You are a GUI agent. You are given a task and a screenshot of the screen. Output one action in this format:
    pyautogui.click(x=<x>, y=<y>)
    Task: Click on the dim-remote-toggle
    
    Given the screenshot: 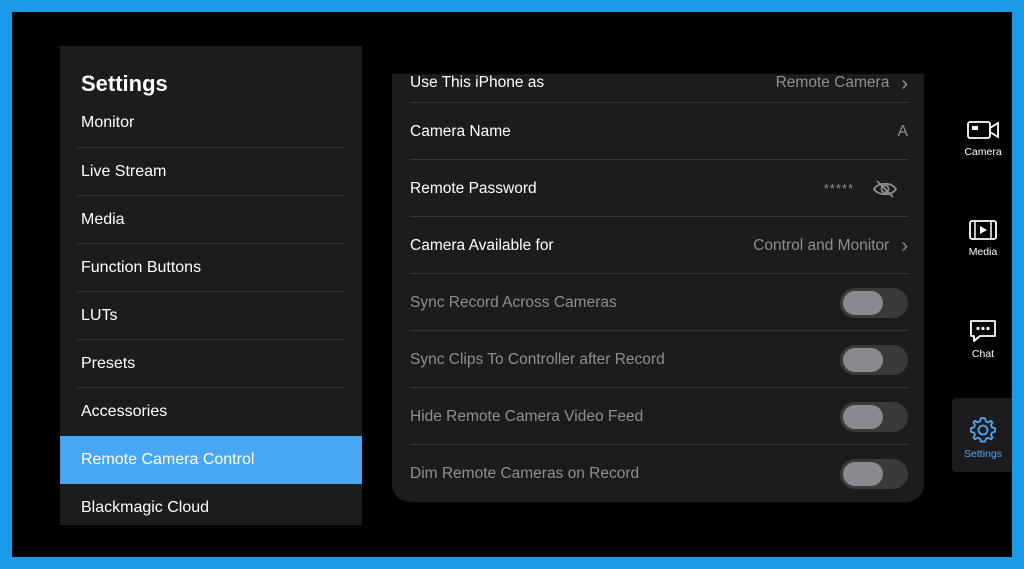 What is the action you would take?
    pyautogui.click(x=874, y=473)
    